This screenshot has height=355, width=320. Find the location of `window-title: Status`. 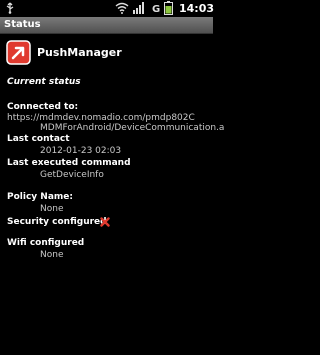

window-title: Status is located at coordinates (22, 24).